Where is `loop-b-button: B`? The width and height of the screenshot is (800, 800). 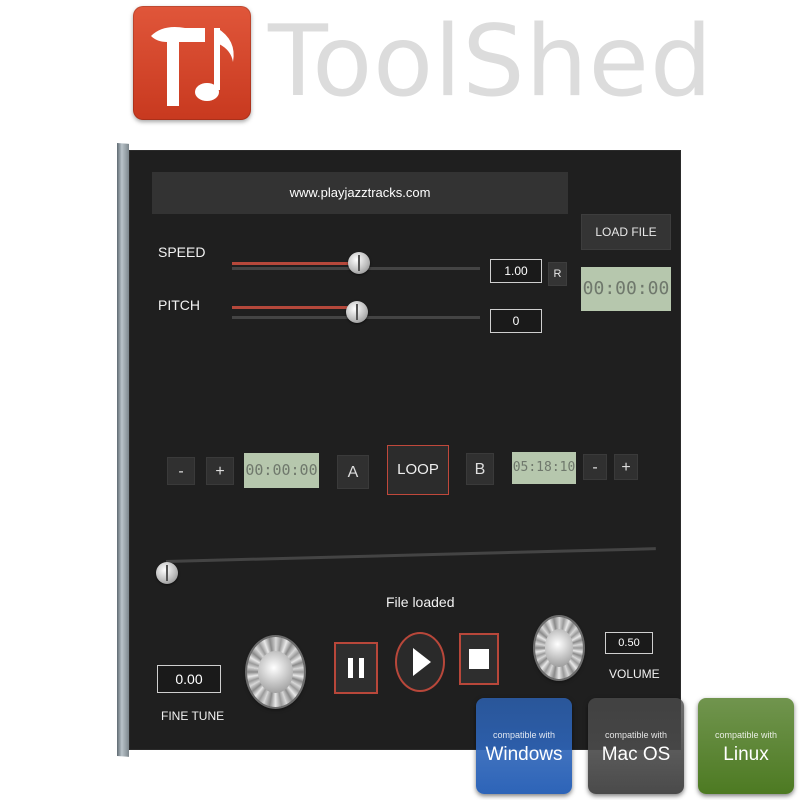
loop-b-button: B is located at coordinates (480, 469).